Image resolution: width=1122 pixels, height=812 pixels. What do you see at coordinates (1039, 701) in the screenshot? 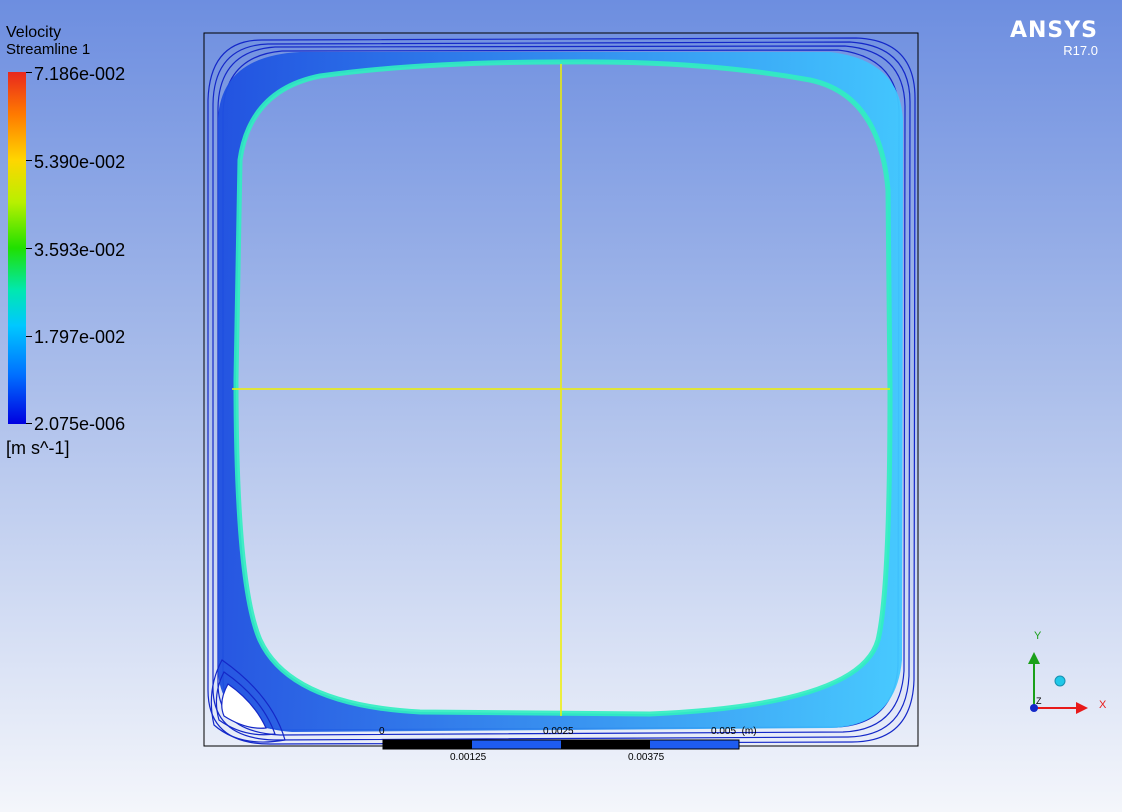
I see `axis-z-label: Z` at bounding box center [1039, 701].